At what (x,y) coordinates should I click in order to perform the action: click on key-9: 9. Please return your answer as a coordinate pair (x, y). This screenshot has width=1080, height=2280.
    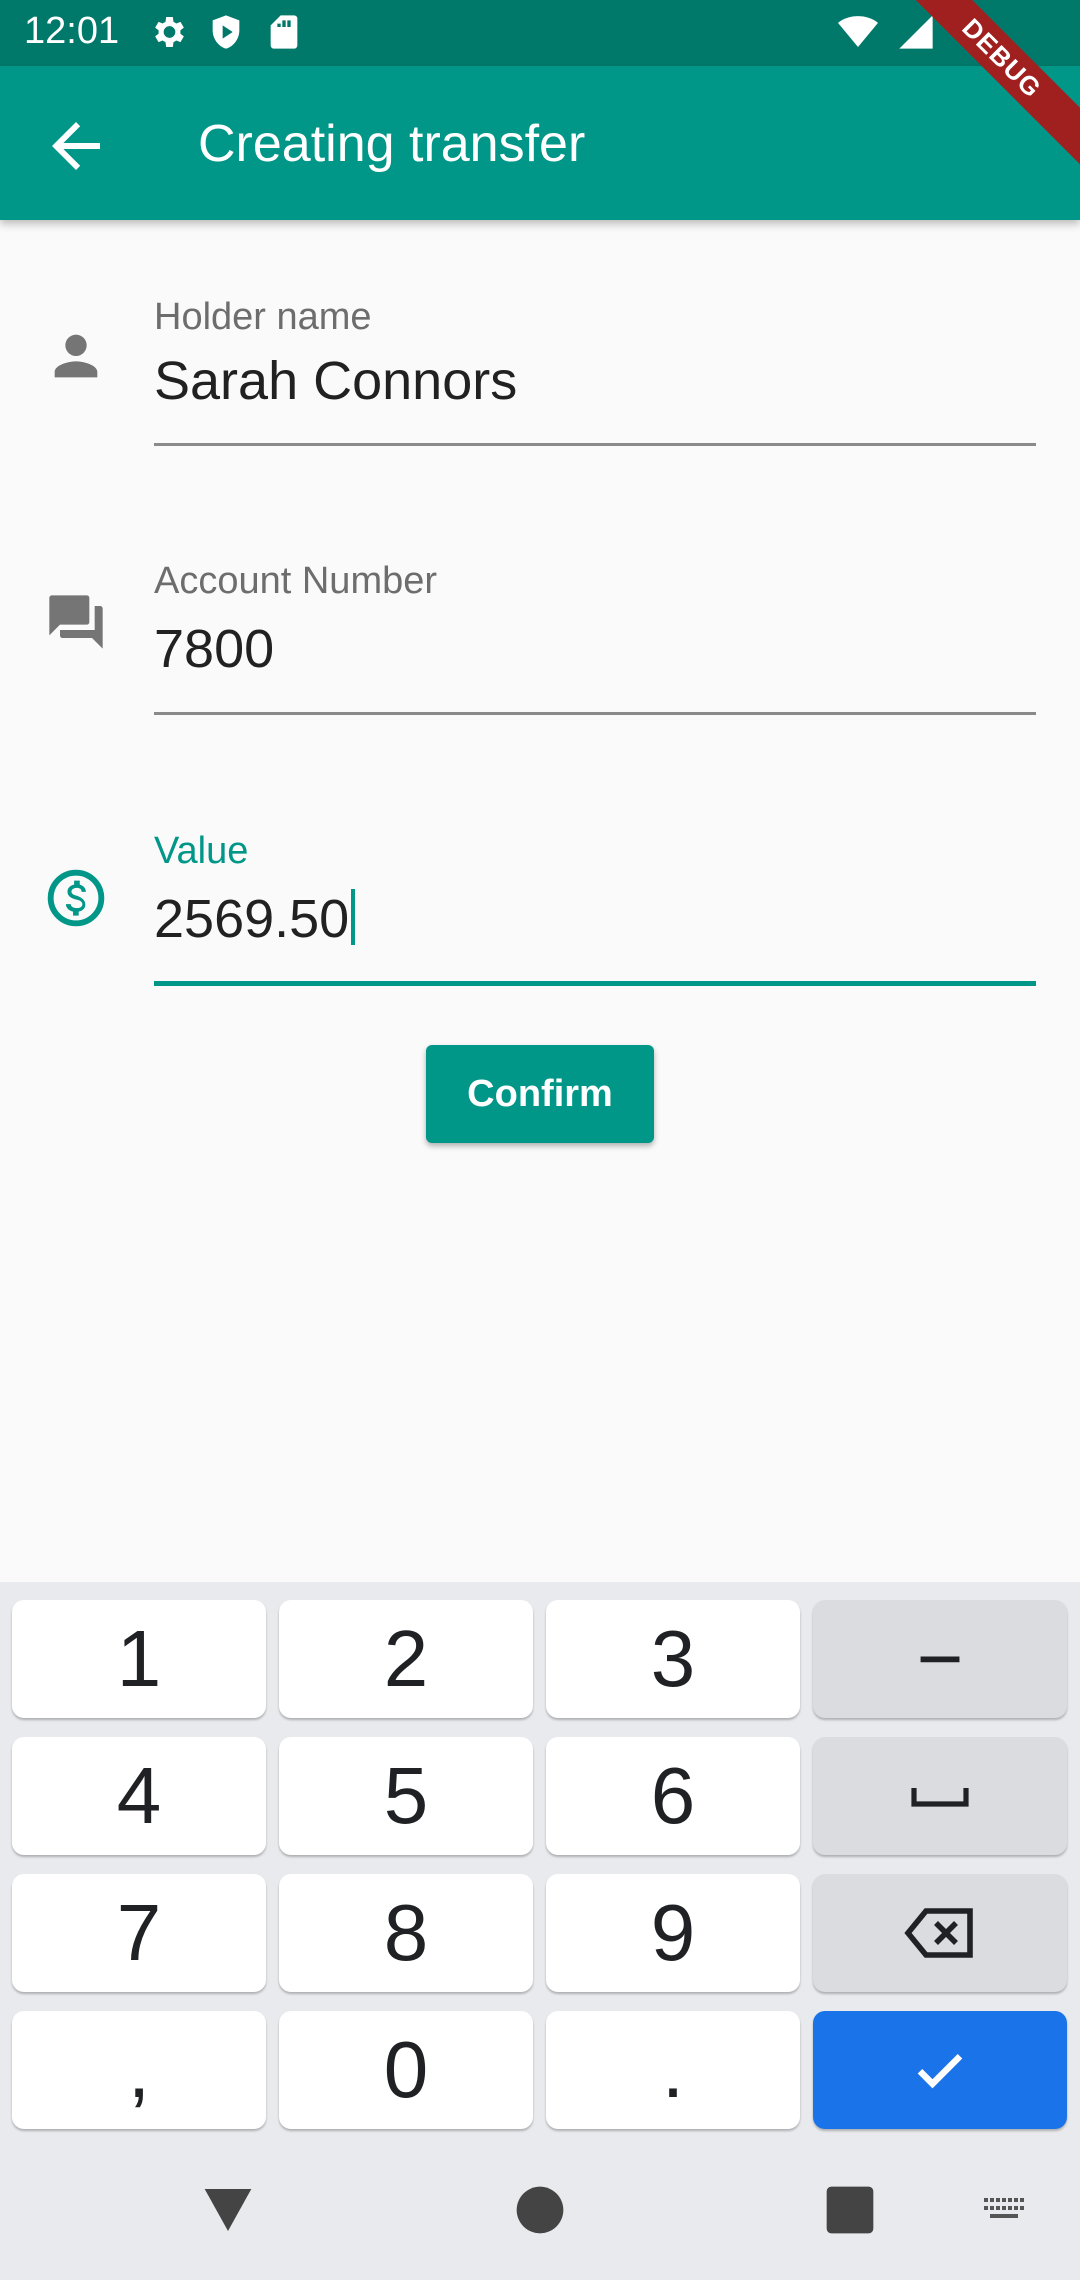
    Looking at the image, I should click on (673, 1933).